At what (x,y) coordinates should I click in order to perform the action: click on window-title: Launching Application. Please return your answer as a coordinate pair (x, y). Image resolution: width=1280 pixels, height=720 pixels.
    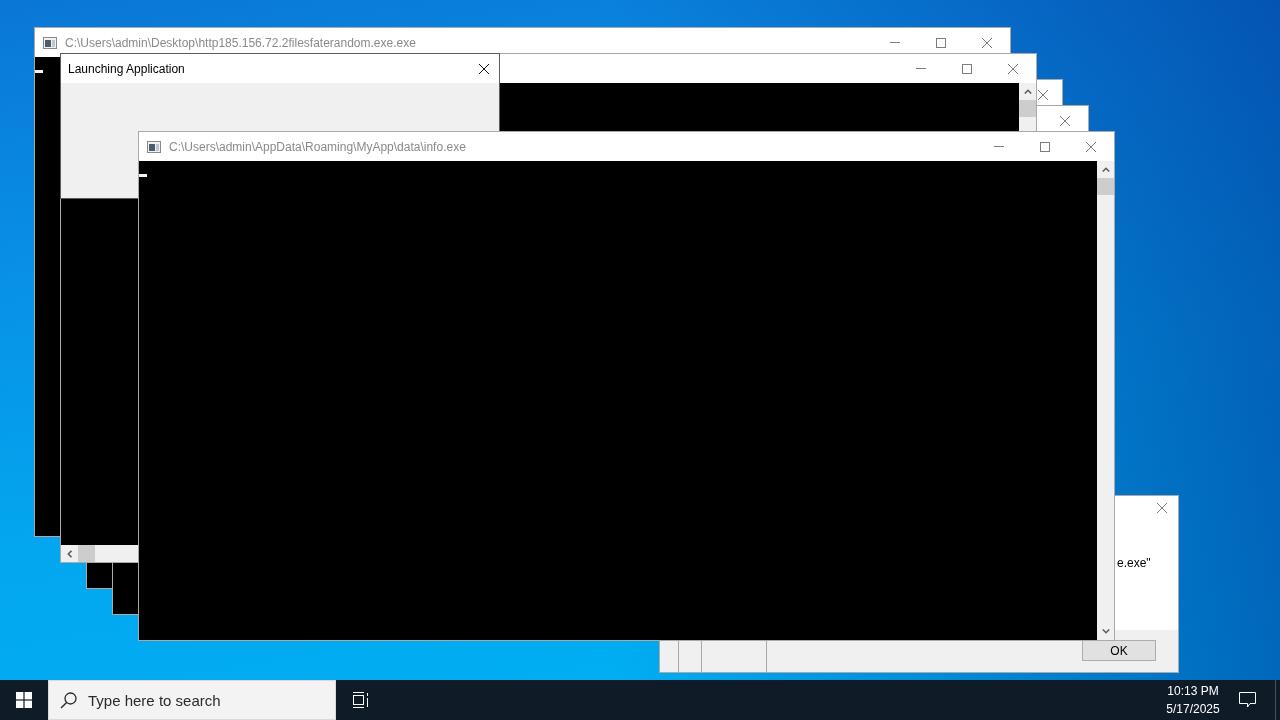
    Looking at the image, I should click on (126, 68).